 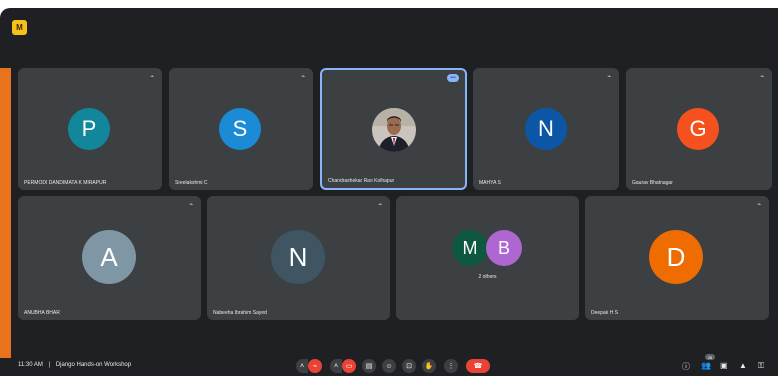 I want to click on others-tile: M B 2 others, so click(x=487, y=258).